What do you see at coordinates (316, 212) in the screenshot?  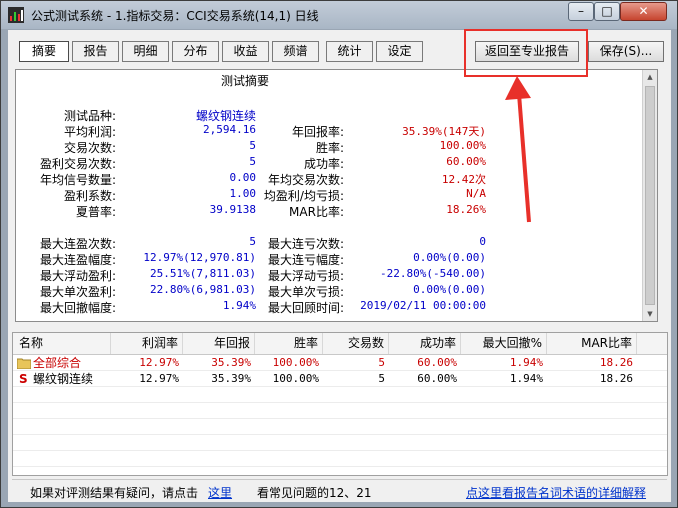 I see `label-mar-ratio: MAR比率:` at bounding box center [316, 212].